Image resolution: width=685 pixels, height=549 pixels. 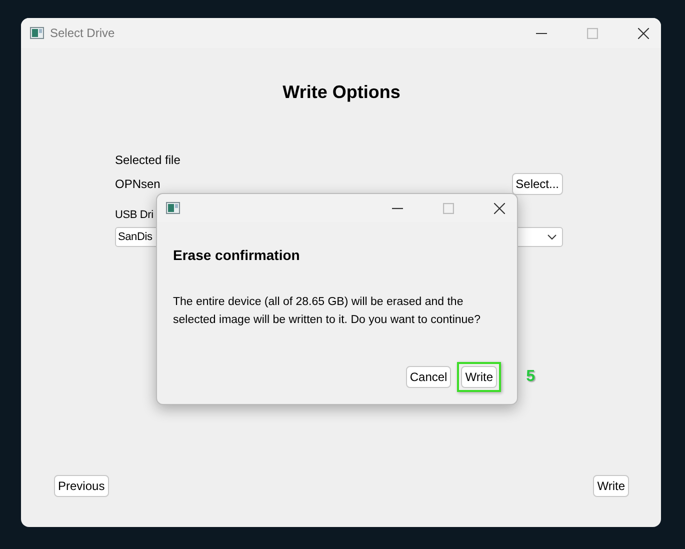 I want to click on previous-button: Previous, so click(x=81, y=486).